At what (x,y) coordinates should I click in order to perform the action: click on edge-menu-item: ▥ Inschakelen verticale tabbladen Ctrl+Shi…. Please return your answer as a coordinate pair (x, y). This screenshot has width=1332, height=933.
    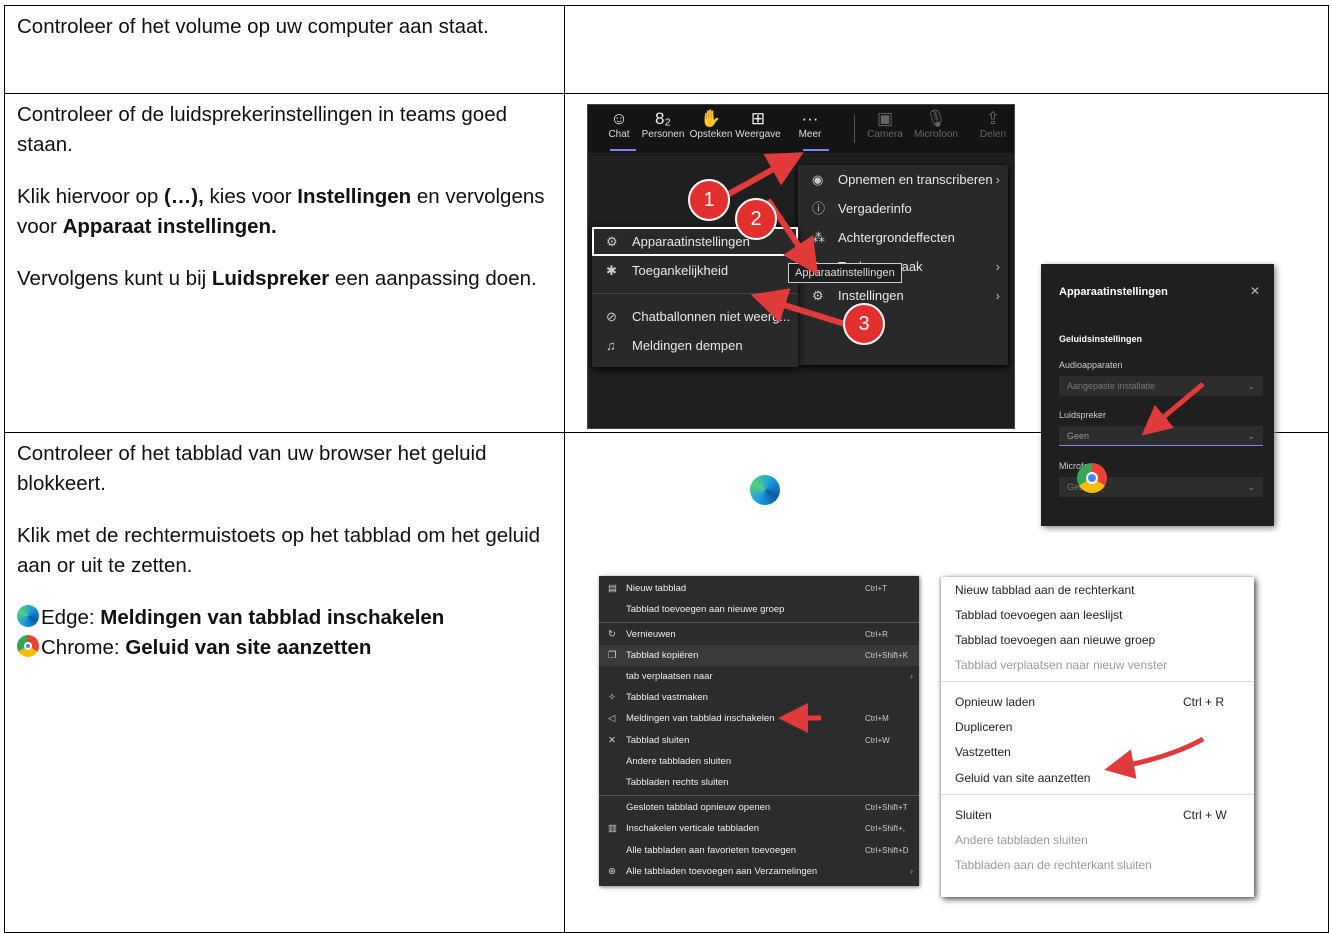
    Looking at the image, I should click on (759, 828).